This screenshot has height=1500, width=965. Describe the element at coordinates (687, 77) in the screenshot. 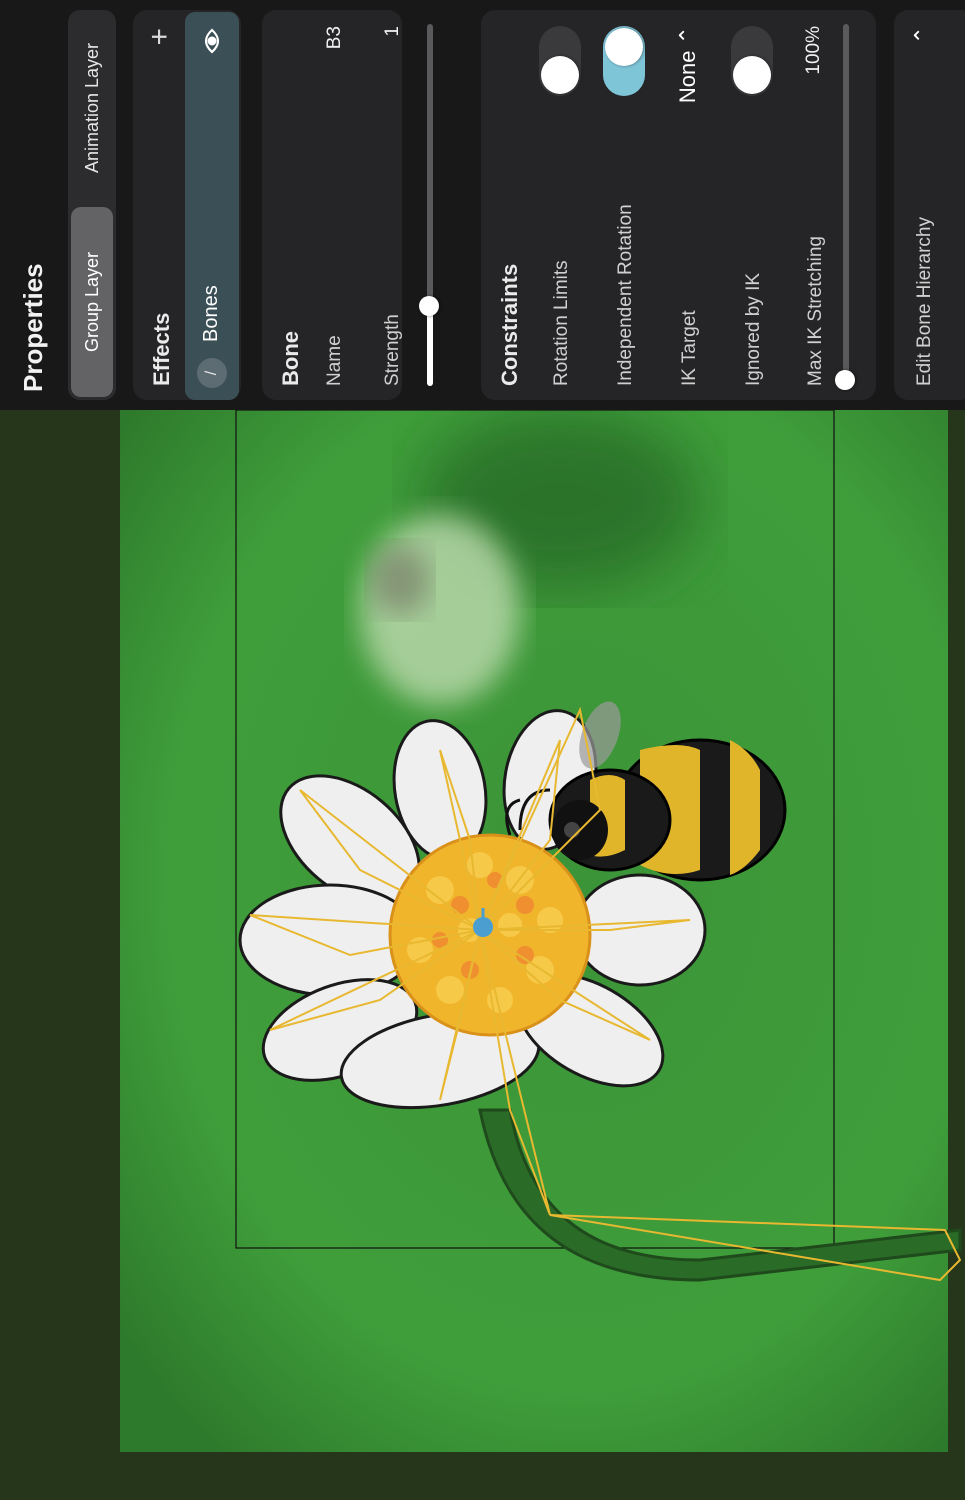

I see `ik-target-value: None` at that location.